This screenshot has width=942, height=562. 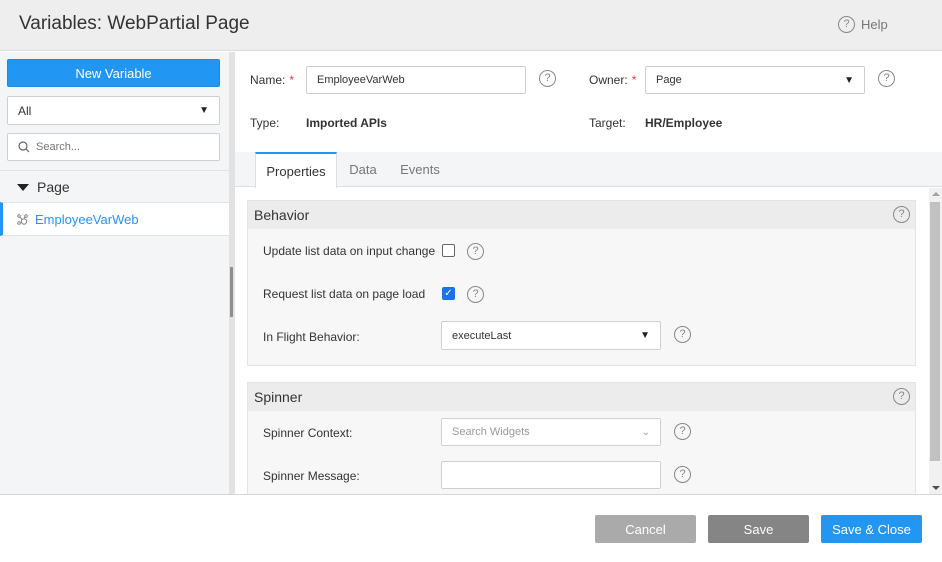 I want to click on content-scrollbar, so click(x=935, y=341).